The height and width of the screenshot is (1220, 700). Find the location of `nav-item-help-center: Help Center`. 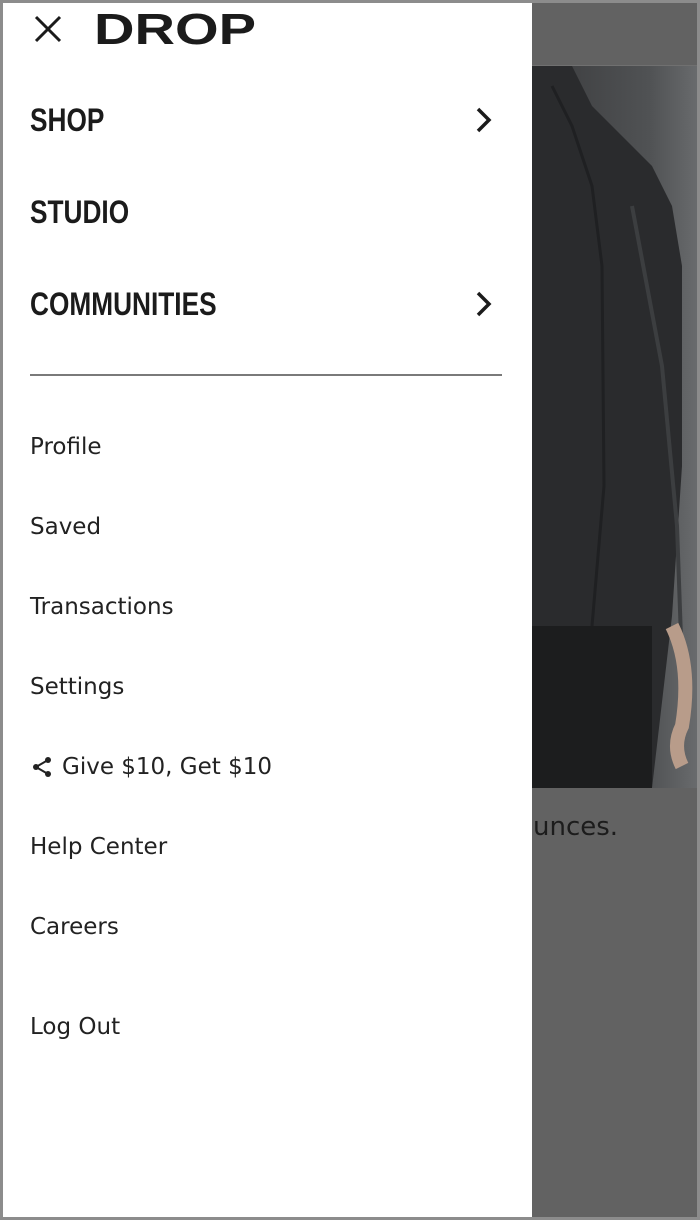

nav-item-help-center: Help Center is located at coordinates (98, 847).